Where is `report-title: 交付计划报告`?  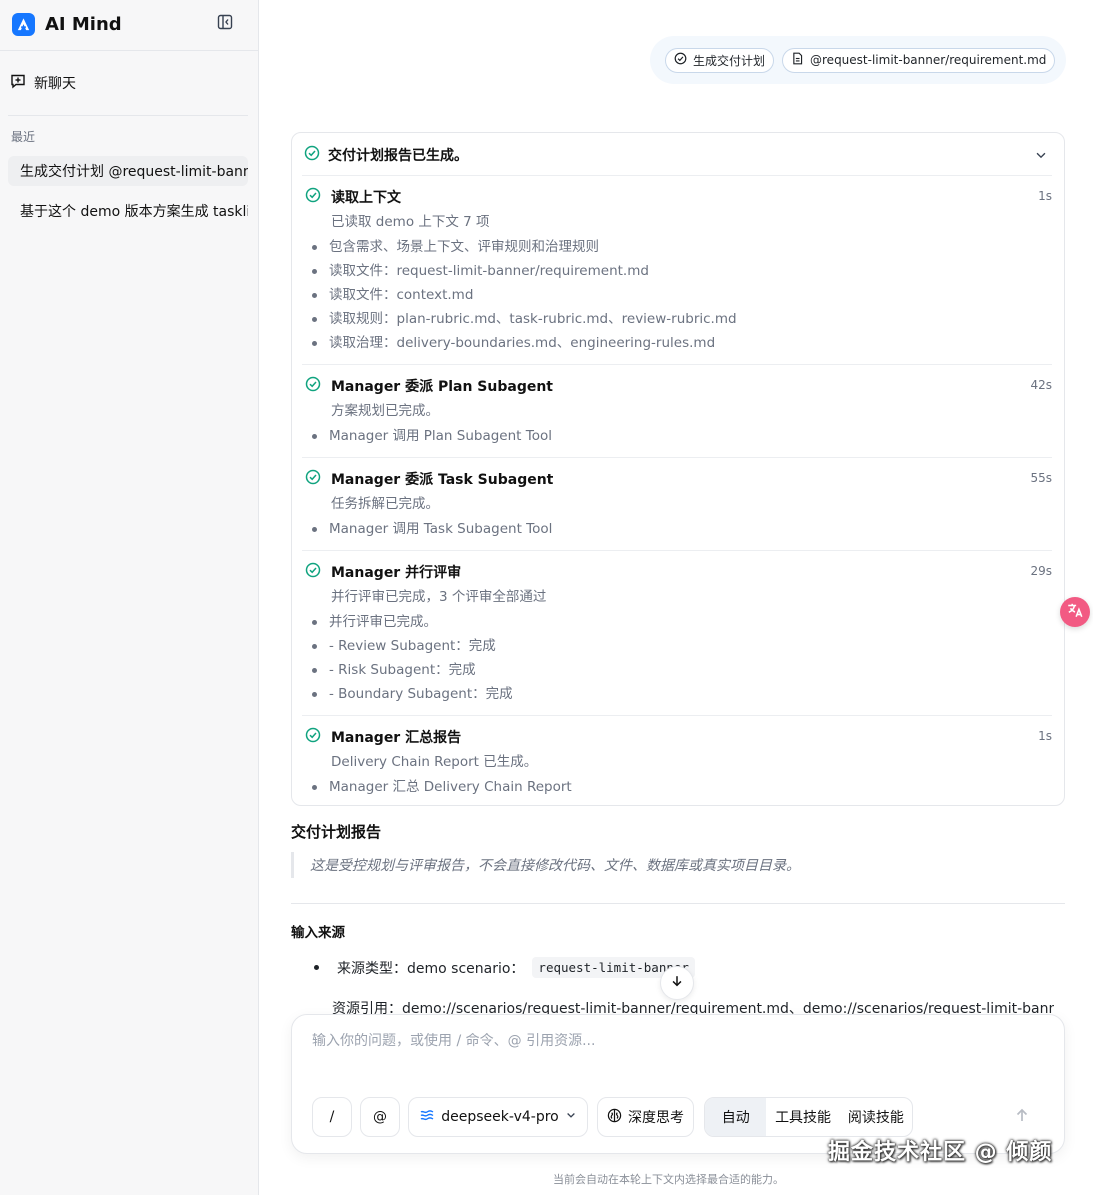
report-title: 交付计划报告 is located at coordinates (336, 832).